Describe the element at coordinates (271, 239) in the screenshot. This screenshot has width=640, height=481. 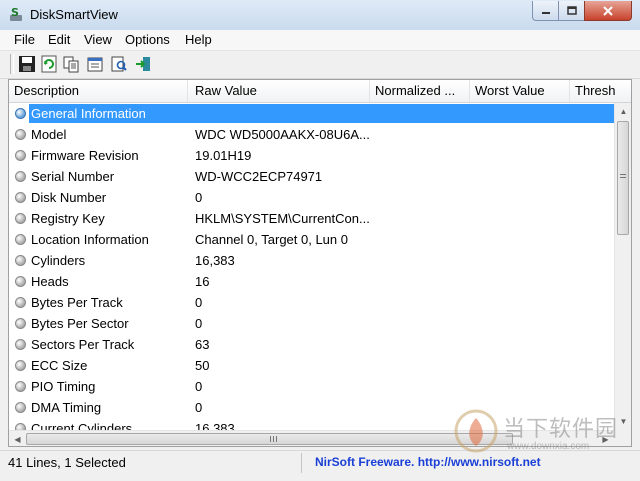
I see `row-raw-value: Channel 0, Target 0, Lun 0` at that location.